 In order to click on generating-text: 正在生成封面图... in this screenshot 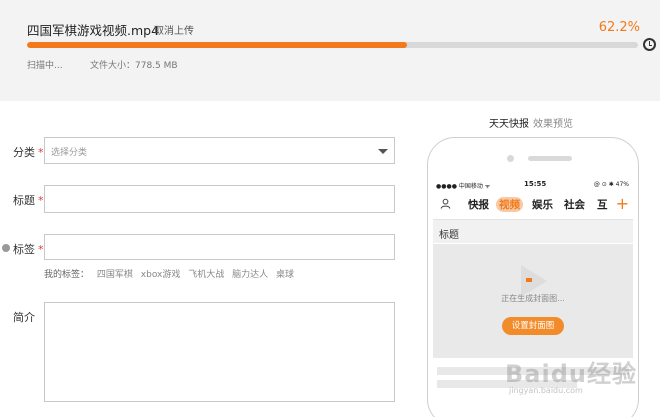, I will do `click(533, 298)`.